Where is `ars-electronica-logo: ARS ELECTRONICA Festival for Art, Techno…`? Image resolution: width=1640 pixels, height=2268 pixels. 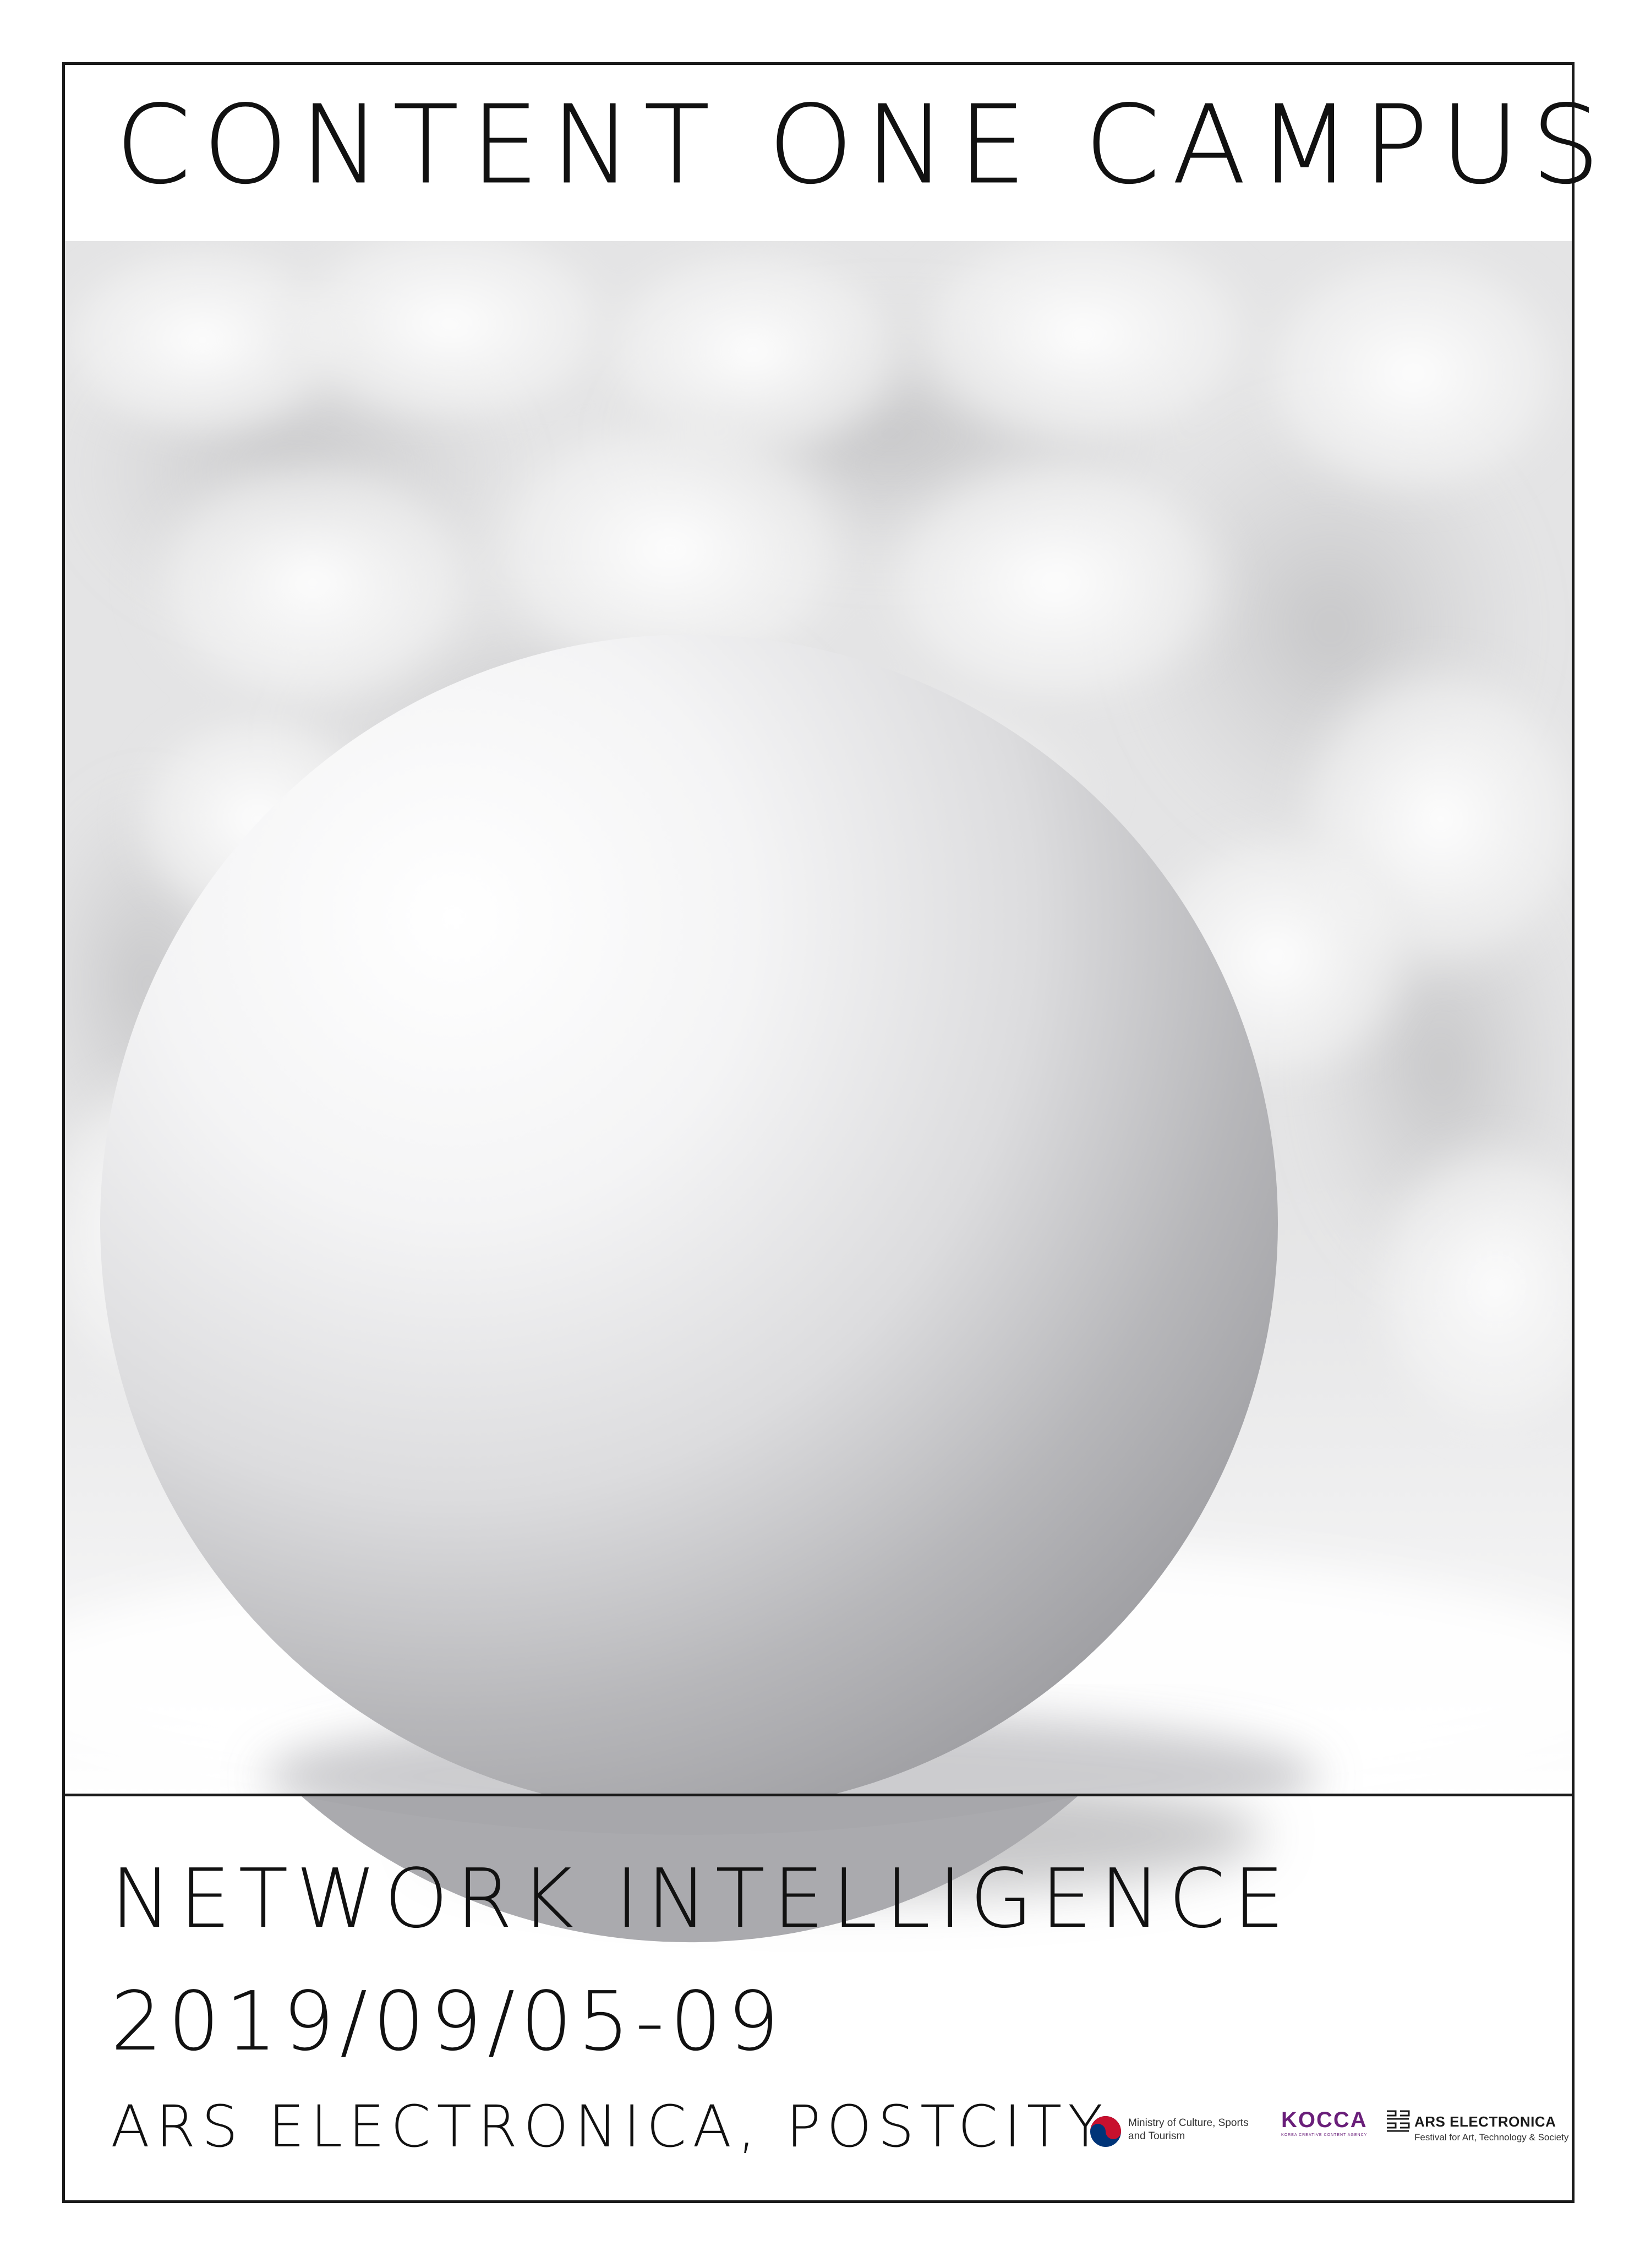
ars-electronica-logo: ARS ELECTRONICA Festival for Art, Techno… is located at coordinates (1477, 2131).